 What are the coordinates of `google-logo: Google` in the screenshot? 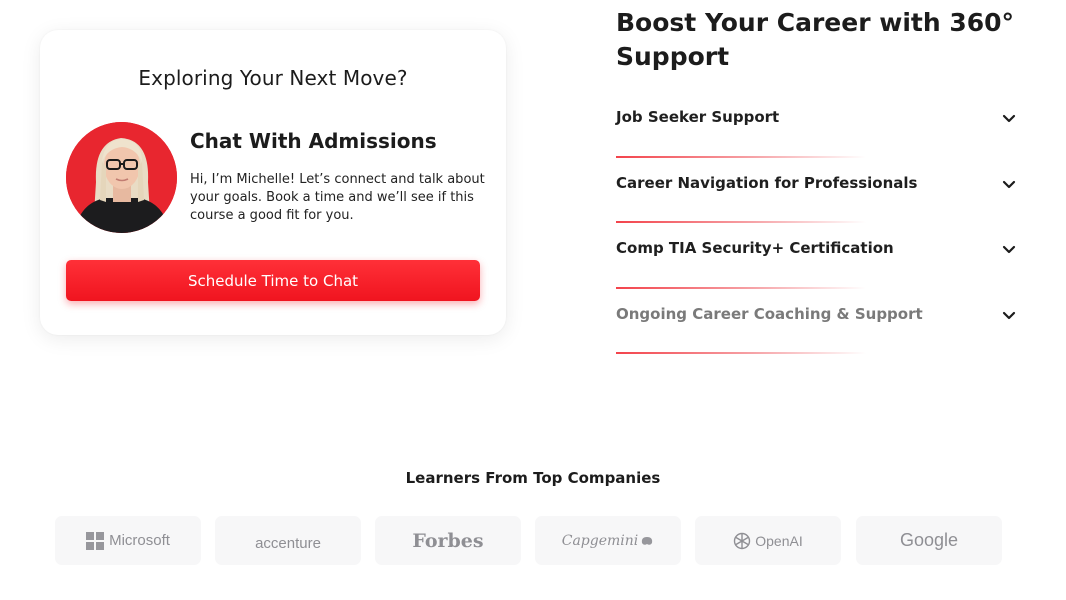 It's located at (929, 540).